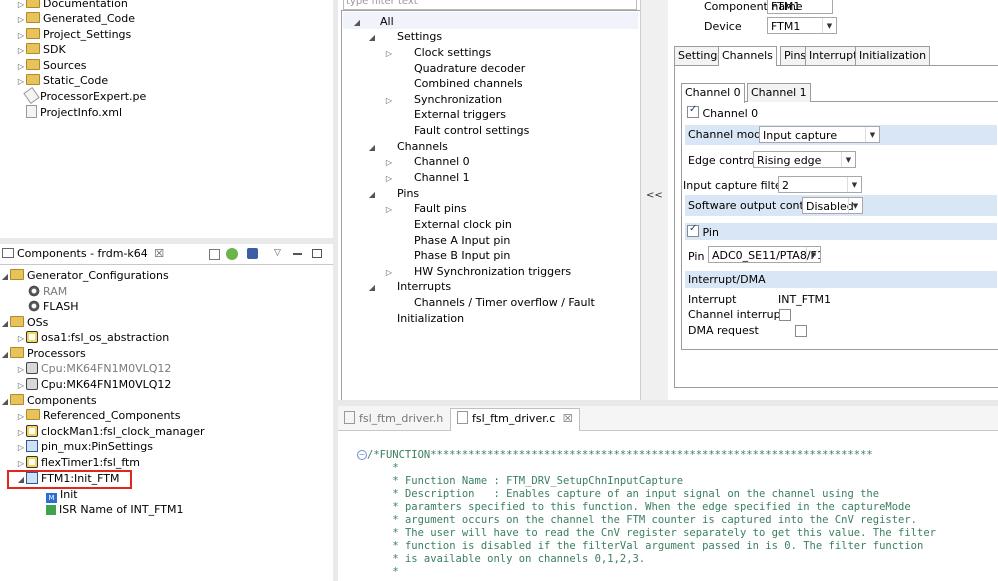 This screenshot has width=998, height=581. Describe the element at coordinates (693, 111) in the screenshot. I see `channel0-checkbox` at that location.